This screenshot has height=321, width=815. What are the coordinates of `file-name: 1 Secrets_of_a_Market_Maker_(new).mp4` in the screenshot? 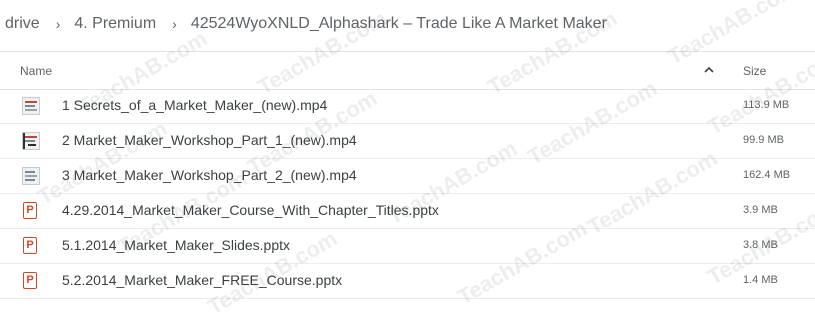 It's located at (195, 105).